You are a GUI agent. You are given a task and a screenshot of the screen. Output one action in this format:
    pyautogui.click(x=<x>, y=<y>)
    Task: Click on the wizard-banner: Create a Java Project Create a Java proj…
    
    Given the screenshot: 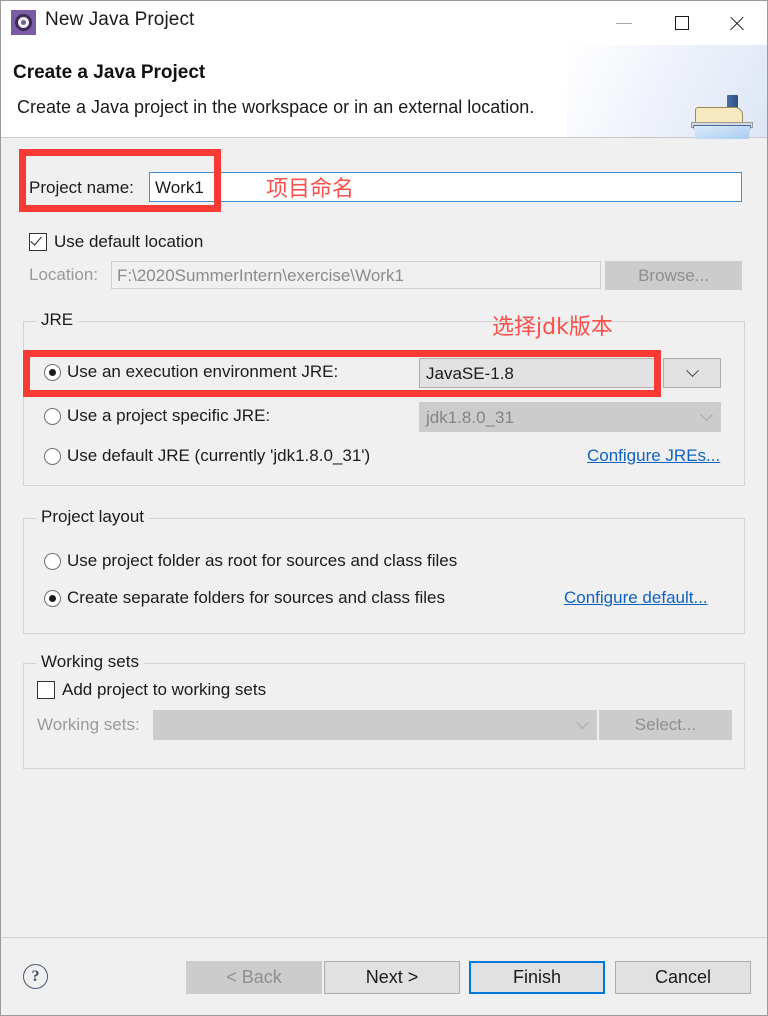 What is the action you would take?
    pyautogui.click(x=384, y=101)
    